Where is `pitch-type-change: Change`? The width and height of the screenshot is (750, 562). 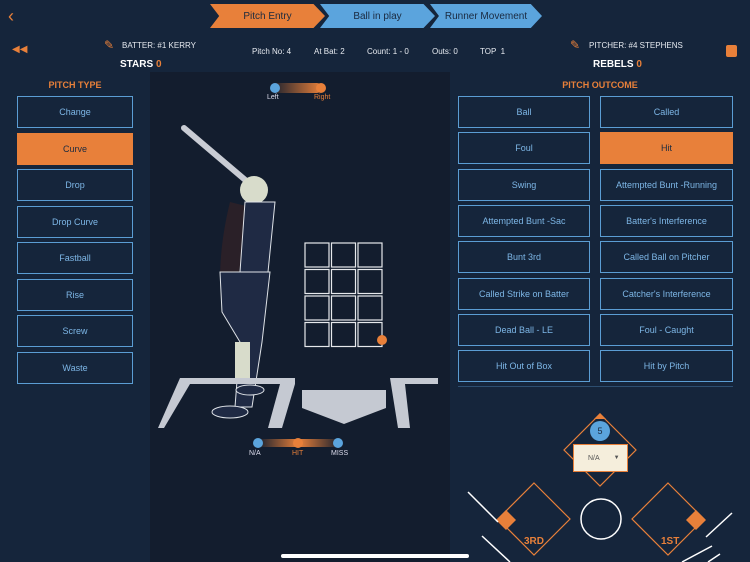
pitch-type-change: Change is located at coordinates (75, 112).